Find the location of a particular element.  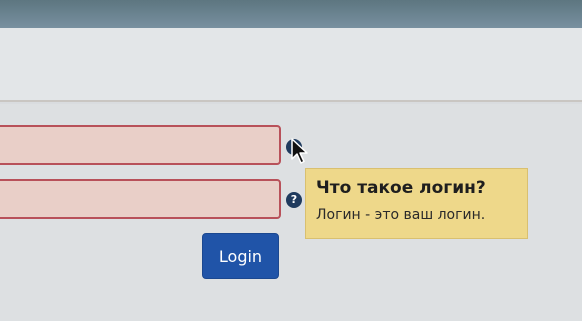

password-field is located at coordinates (140, 199).